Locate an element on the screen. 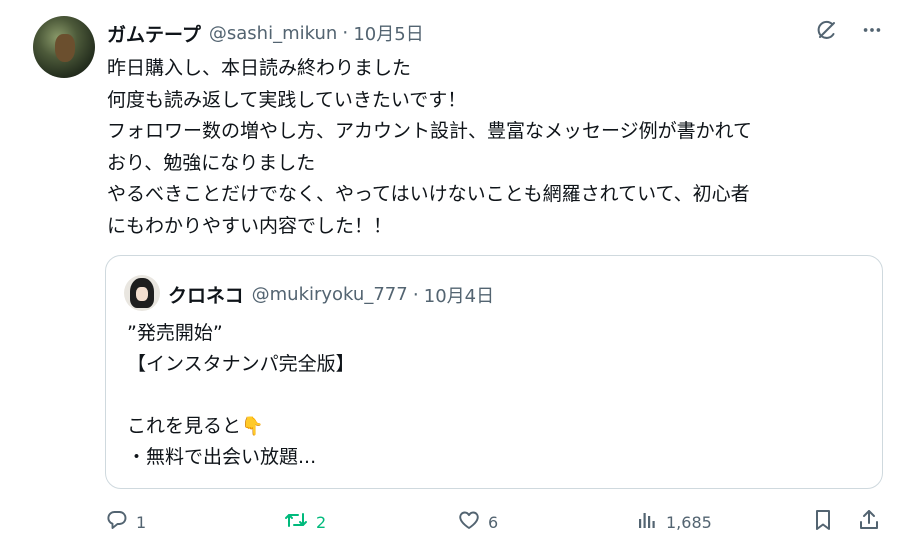 This screenshot has height=556, width=899. tweet-line: 何度も読み返して実践していきたいです！ is located at coordinates (287, 99).